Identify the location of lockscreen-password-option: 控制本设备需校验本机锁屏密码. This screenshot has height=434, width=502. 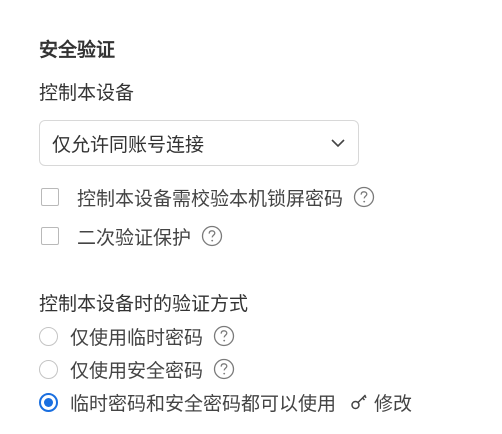
(208, 197).